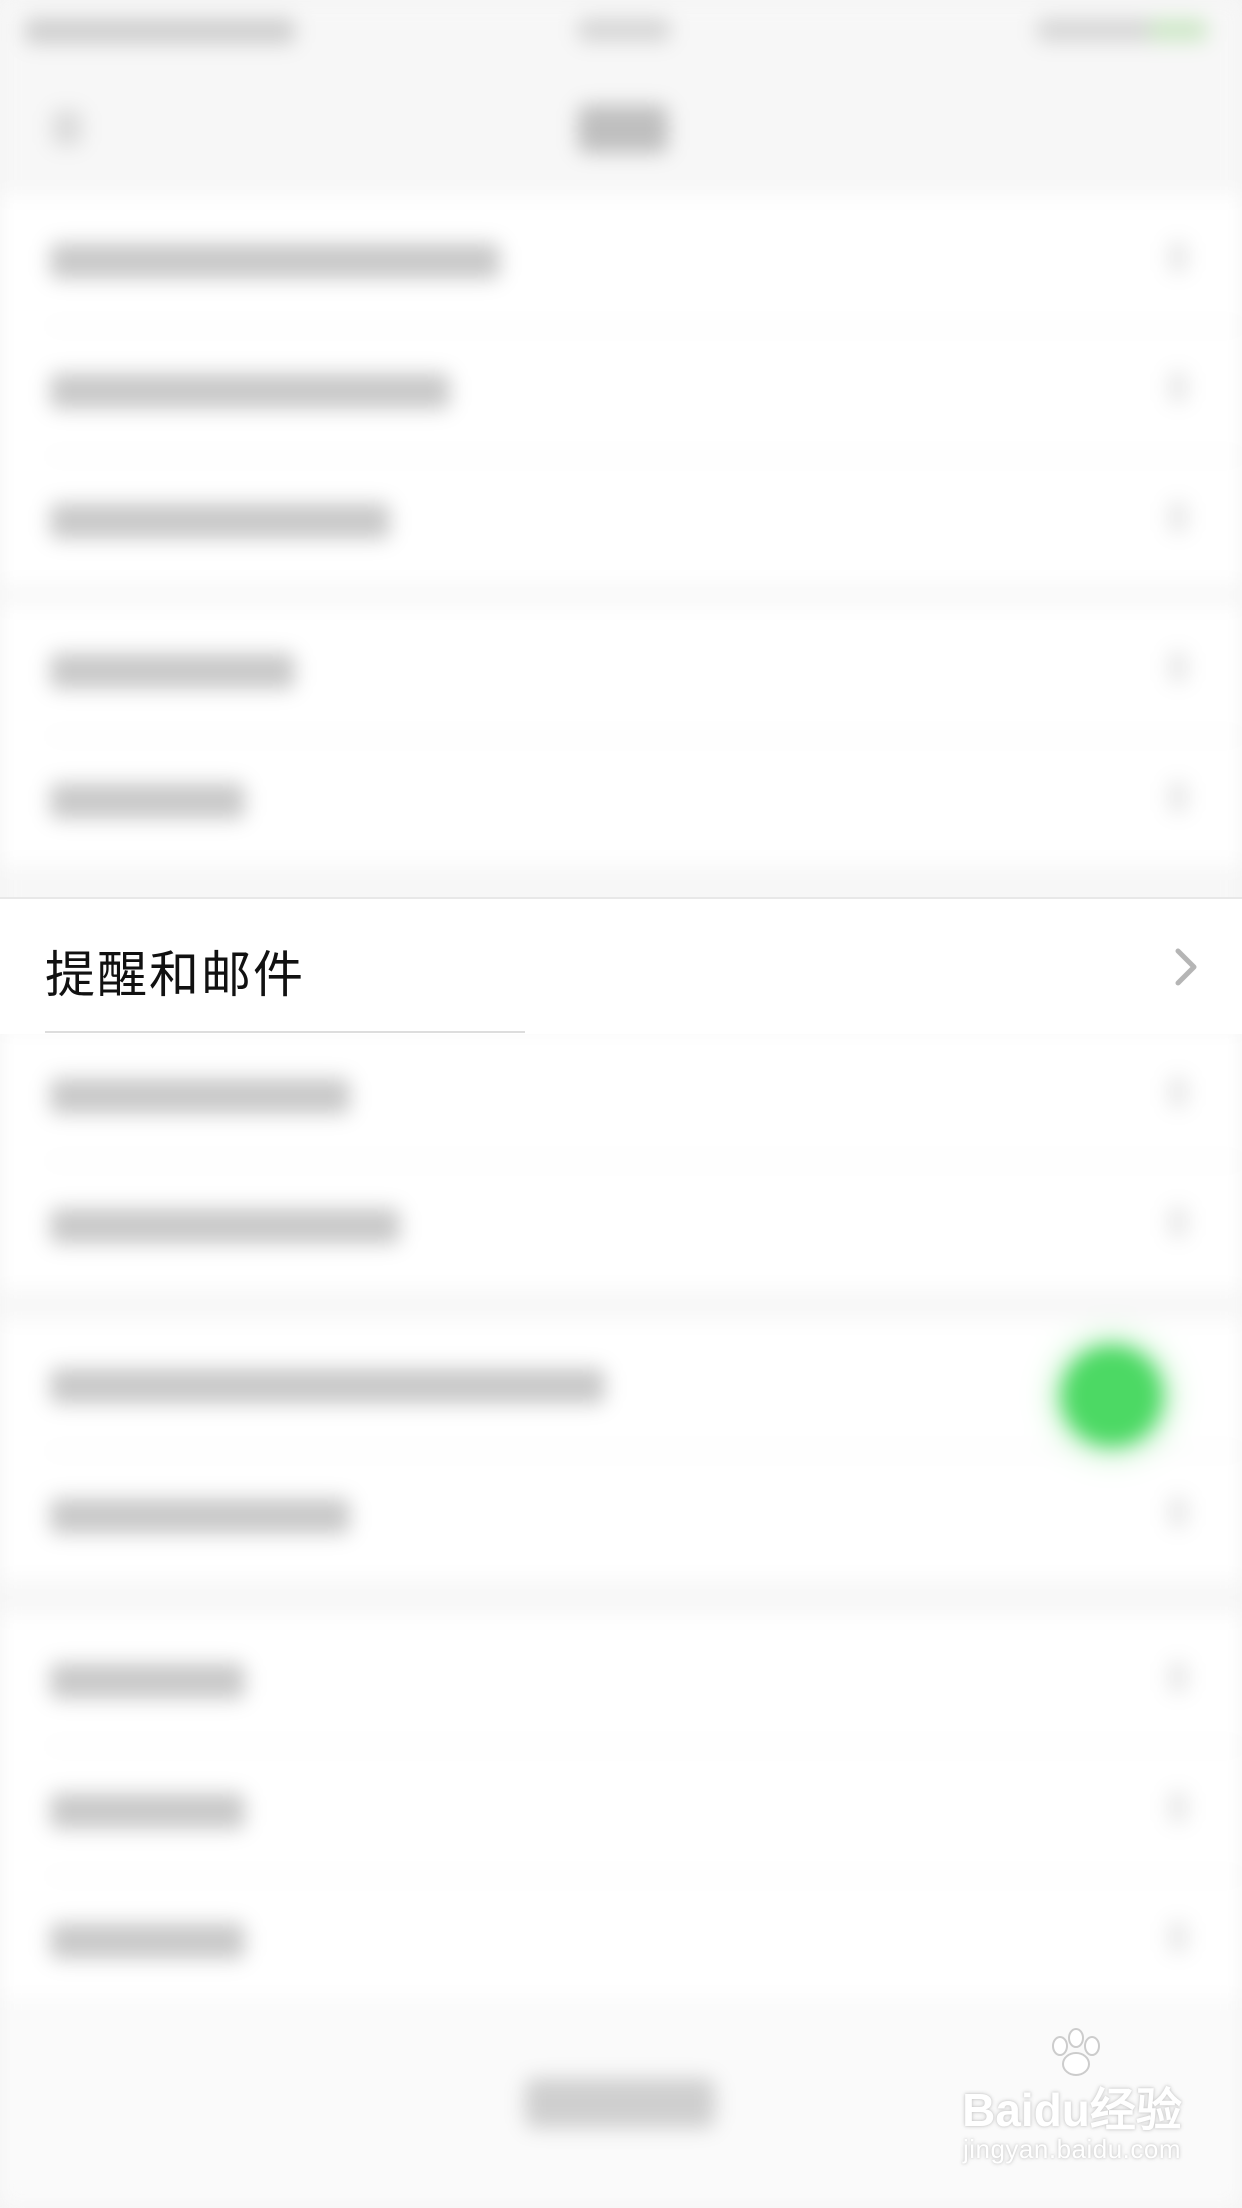 This screenshot has height=2208, width=1242. What do you see at coordinates (1072, 2110) in the screenshot?
I see `watermark-logo-text: Baidu经验` at bounding box center [1072, 2110].